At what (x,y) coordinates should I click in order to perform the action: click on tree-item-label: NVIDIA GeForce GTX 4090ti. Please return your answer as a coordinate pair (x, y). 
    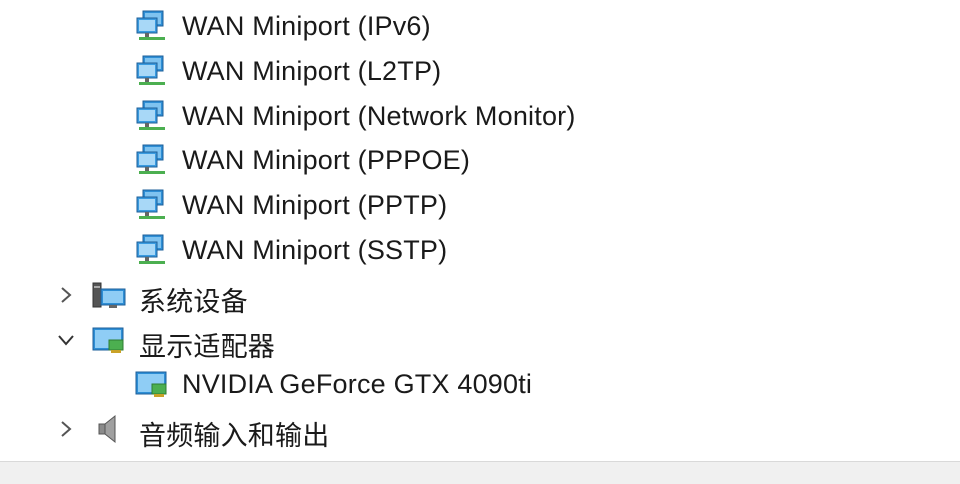
    Looking at the image, I should click on (357, 384).